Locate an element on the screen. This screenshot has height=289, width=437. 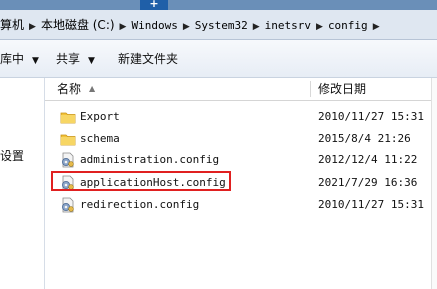
highlight-box is located at coordinates (141, 181).